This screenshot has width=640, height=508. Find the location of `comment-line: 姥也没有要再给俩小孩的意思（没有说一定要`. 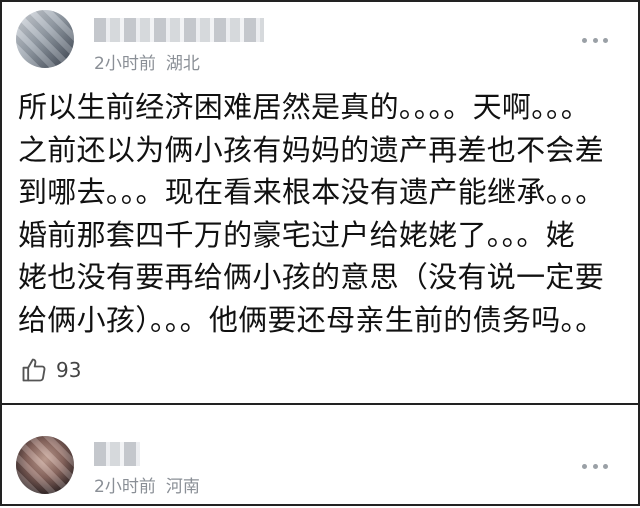

comment-line: 姥也没有要再给俩小孩的意思（没有说一定要 is located at coordinates (311, 277).